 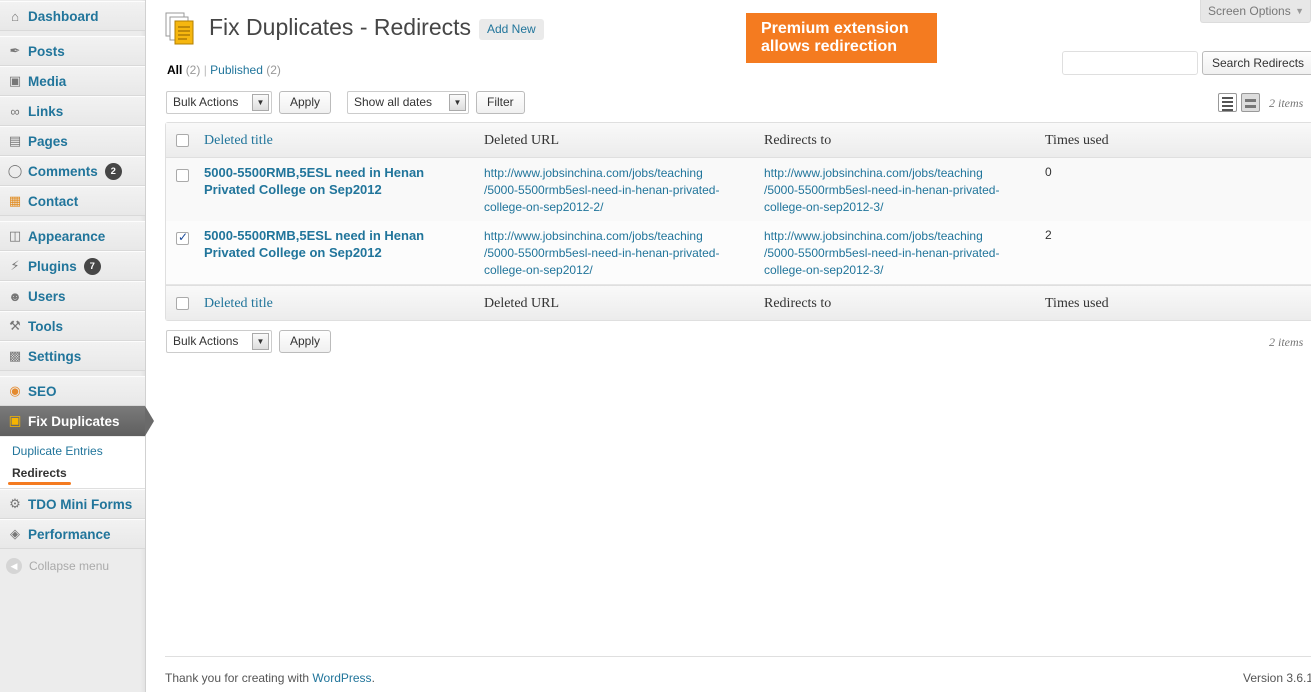 What do you see at coordinates (1048, 172) in the screenshot?
I see `times-used-value: 0` at bounding box center [1048, 172].